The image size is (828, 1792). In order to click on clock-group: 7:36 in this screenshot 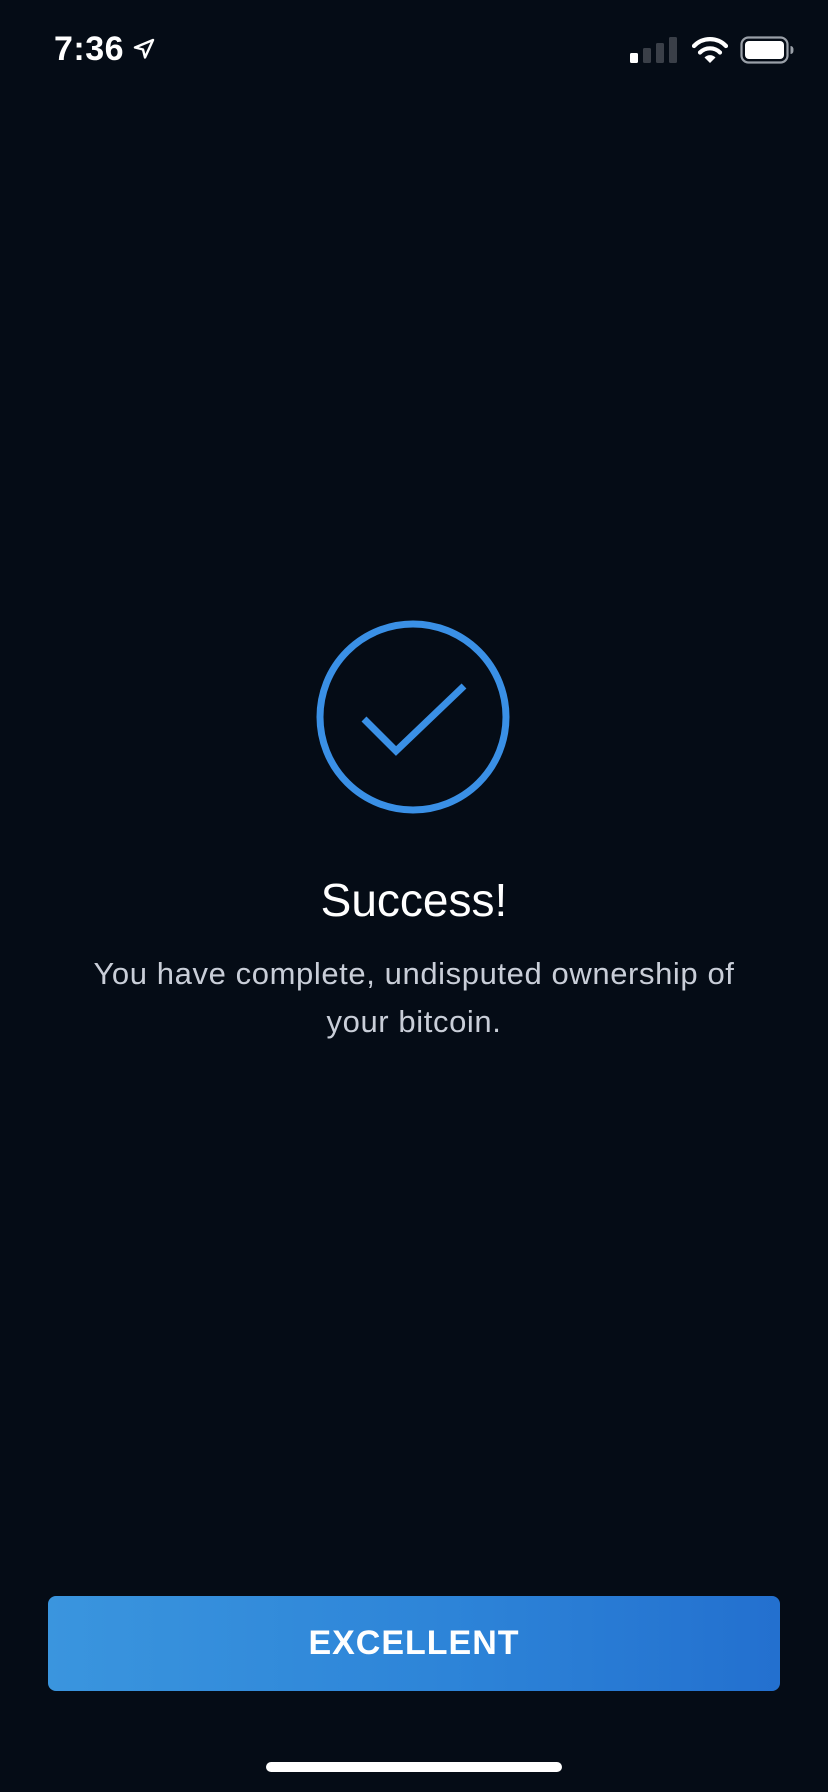, I will do `click(105, 49)`.